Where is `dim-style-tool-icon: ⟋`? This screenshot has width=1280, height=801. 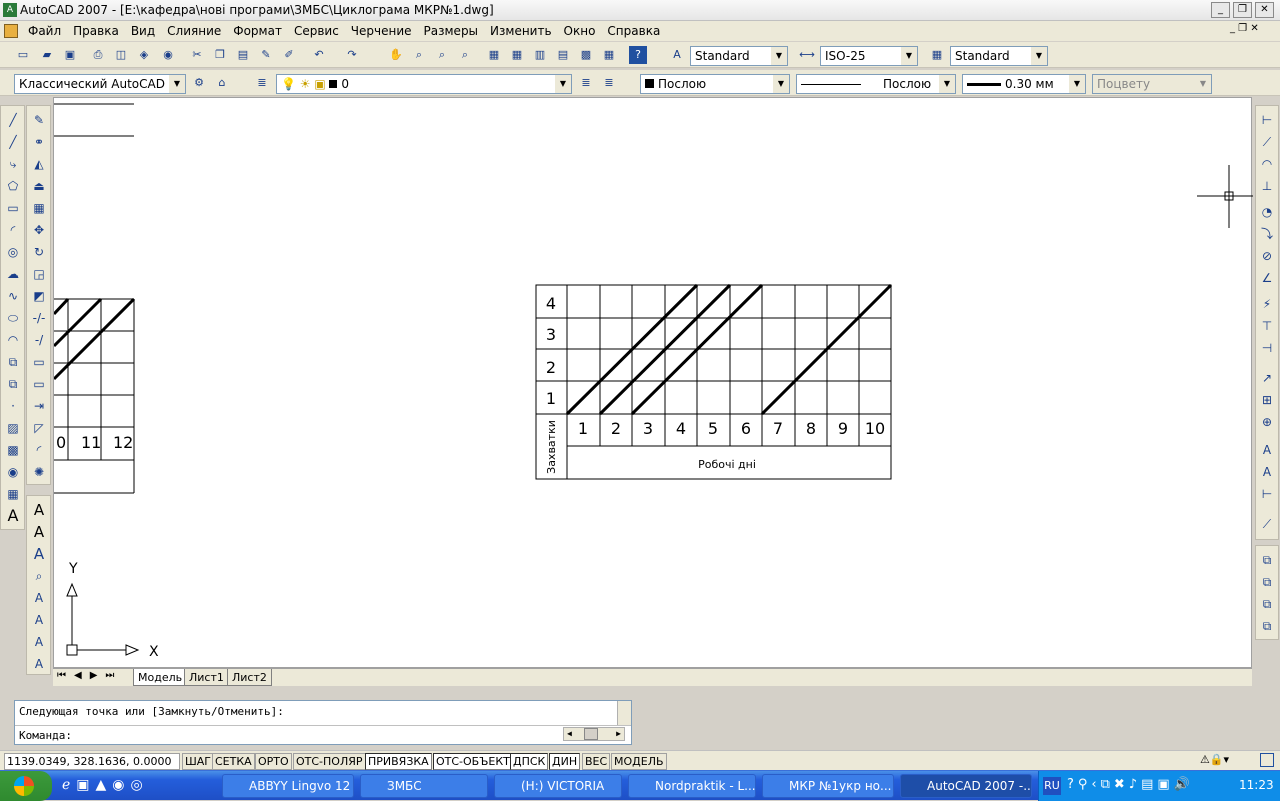 dim-style-tool-icon: ⟋ is located at coordinates (1267, 524).